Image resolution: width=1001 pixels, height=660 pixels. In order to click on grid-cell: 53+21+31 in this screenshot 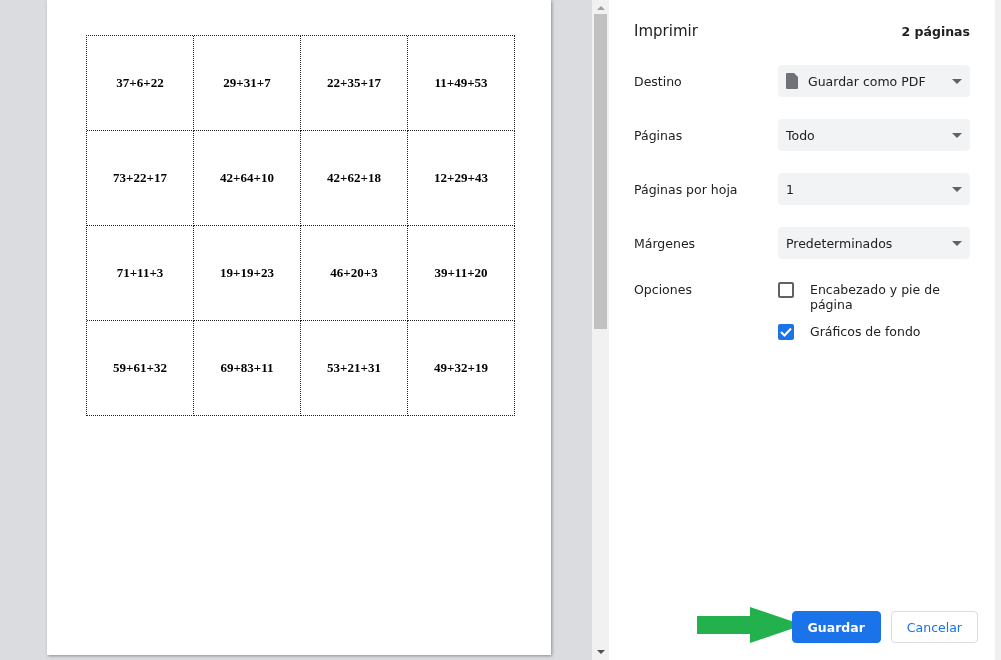, I will do `click(354, 368)`.